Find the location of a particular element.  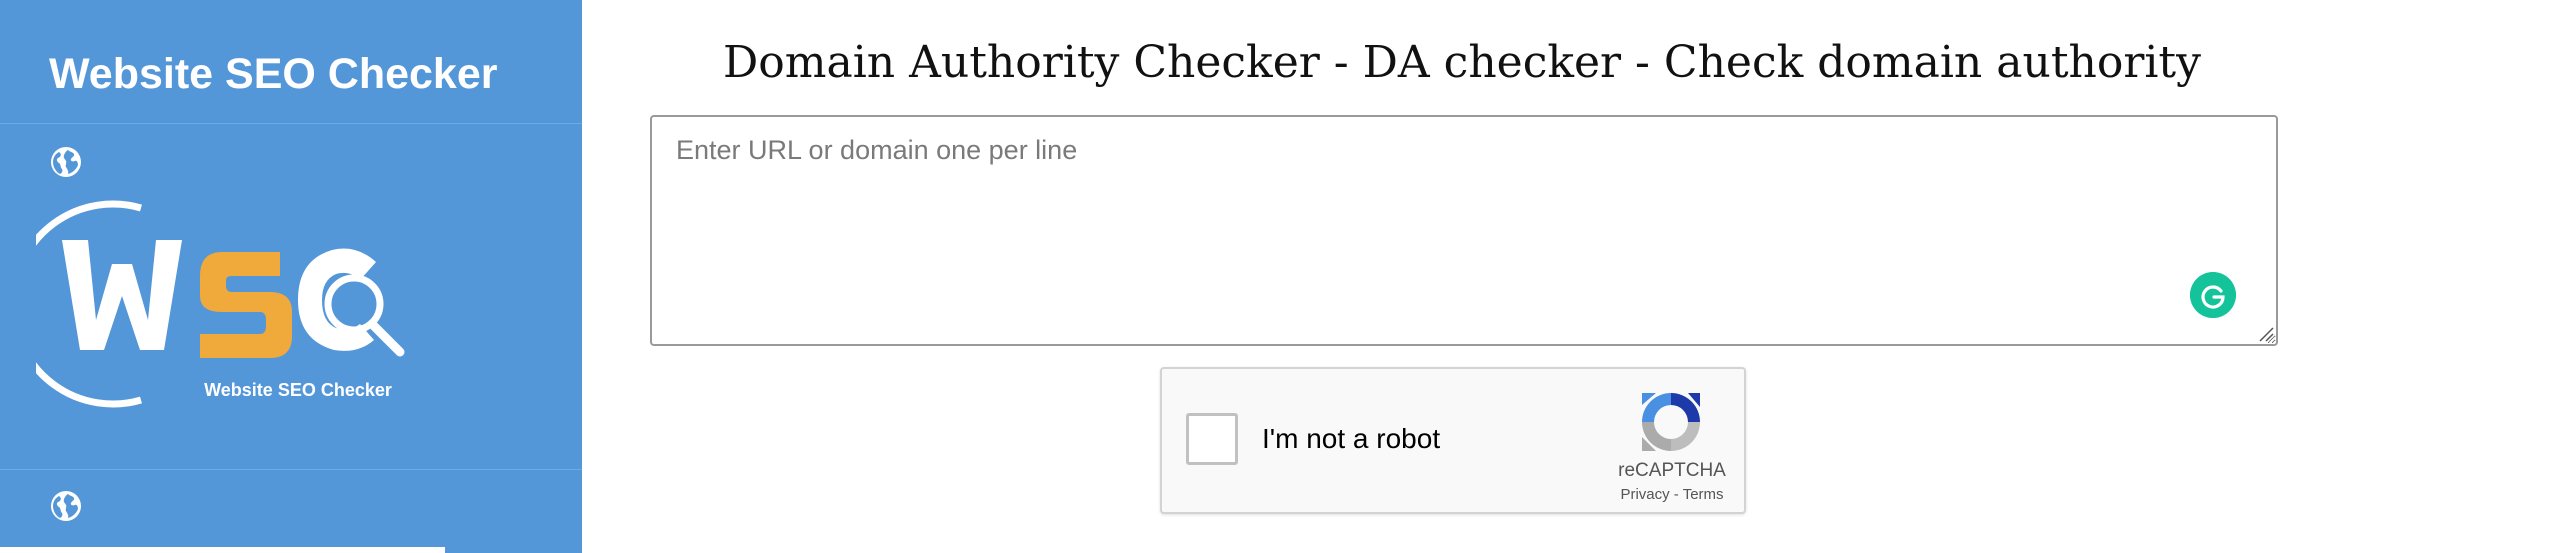

recaptcha-brand: reCAPTCHA is located at coordinates (1672, 470).